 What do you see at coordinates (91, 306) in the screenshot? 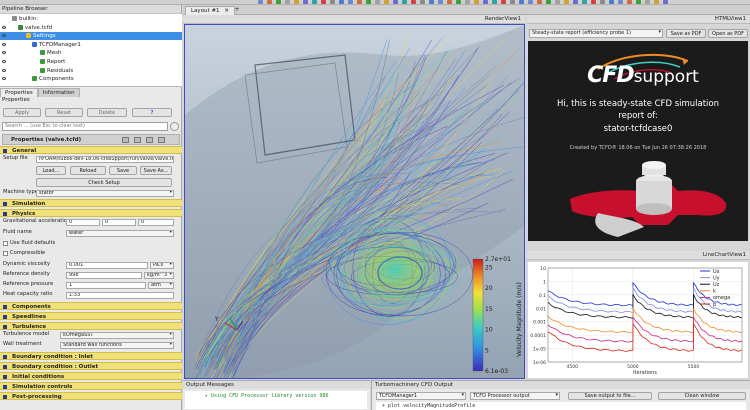
I see `section-components: Components` at bounding box center [91, 306].